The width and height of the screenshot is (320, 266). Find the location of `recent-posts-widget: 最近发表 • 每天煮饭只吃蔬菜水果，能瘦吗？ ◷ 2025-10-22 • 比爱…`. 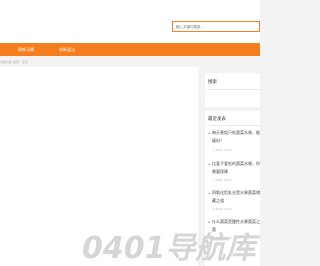

recent-posts-widget: 最近发表 • 每天煮饭只吃蔬菜水果，能瘦吗？ ◷ 2025-10-22 • 比爱… is located at coordinates (232, 188).